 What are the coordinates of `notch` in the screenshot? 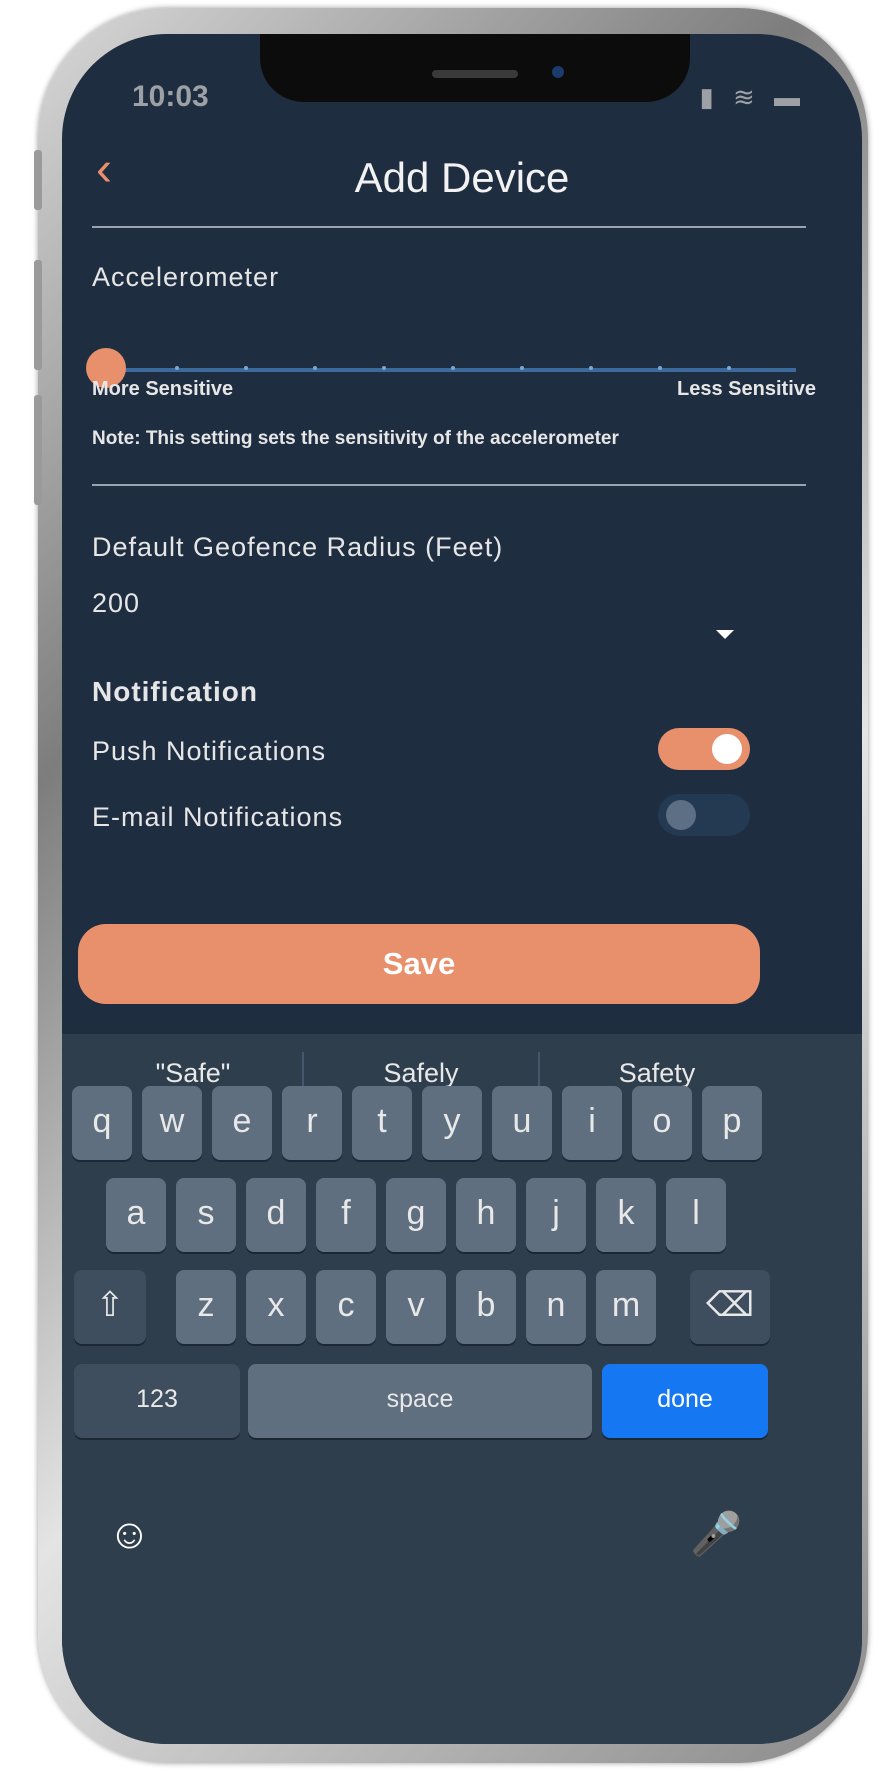 It's located at (475, 68).